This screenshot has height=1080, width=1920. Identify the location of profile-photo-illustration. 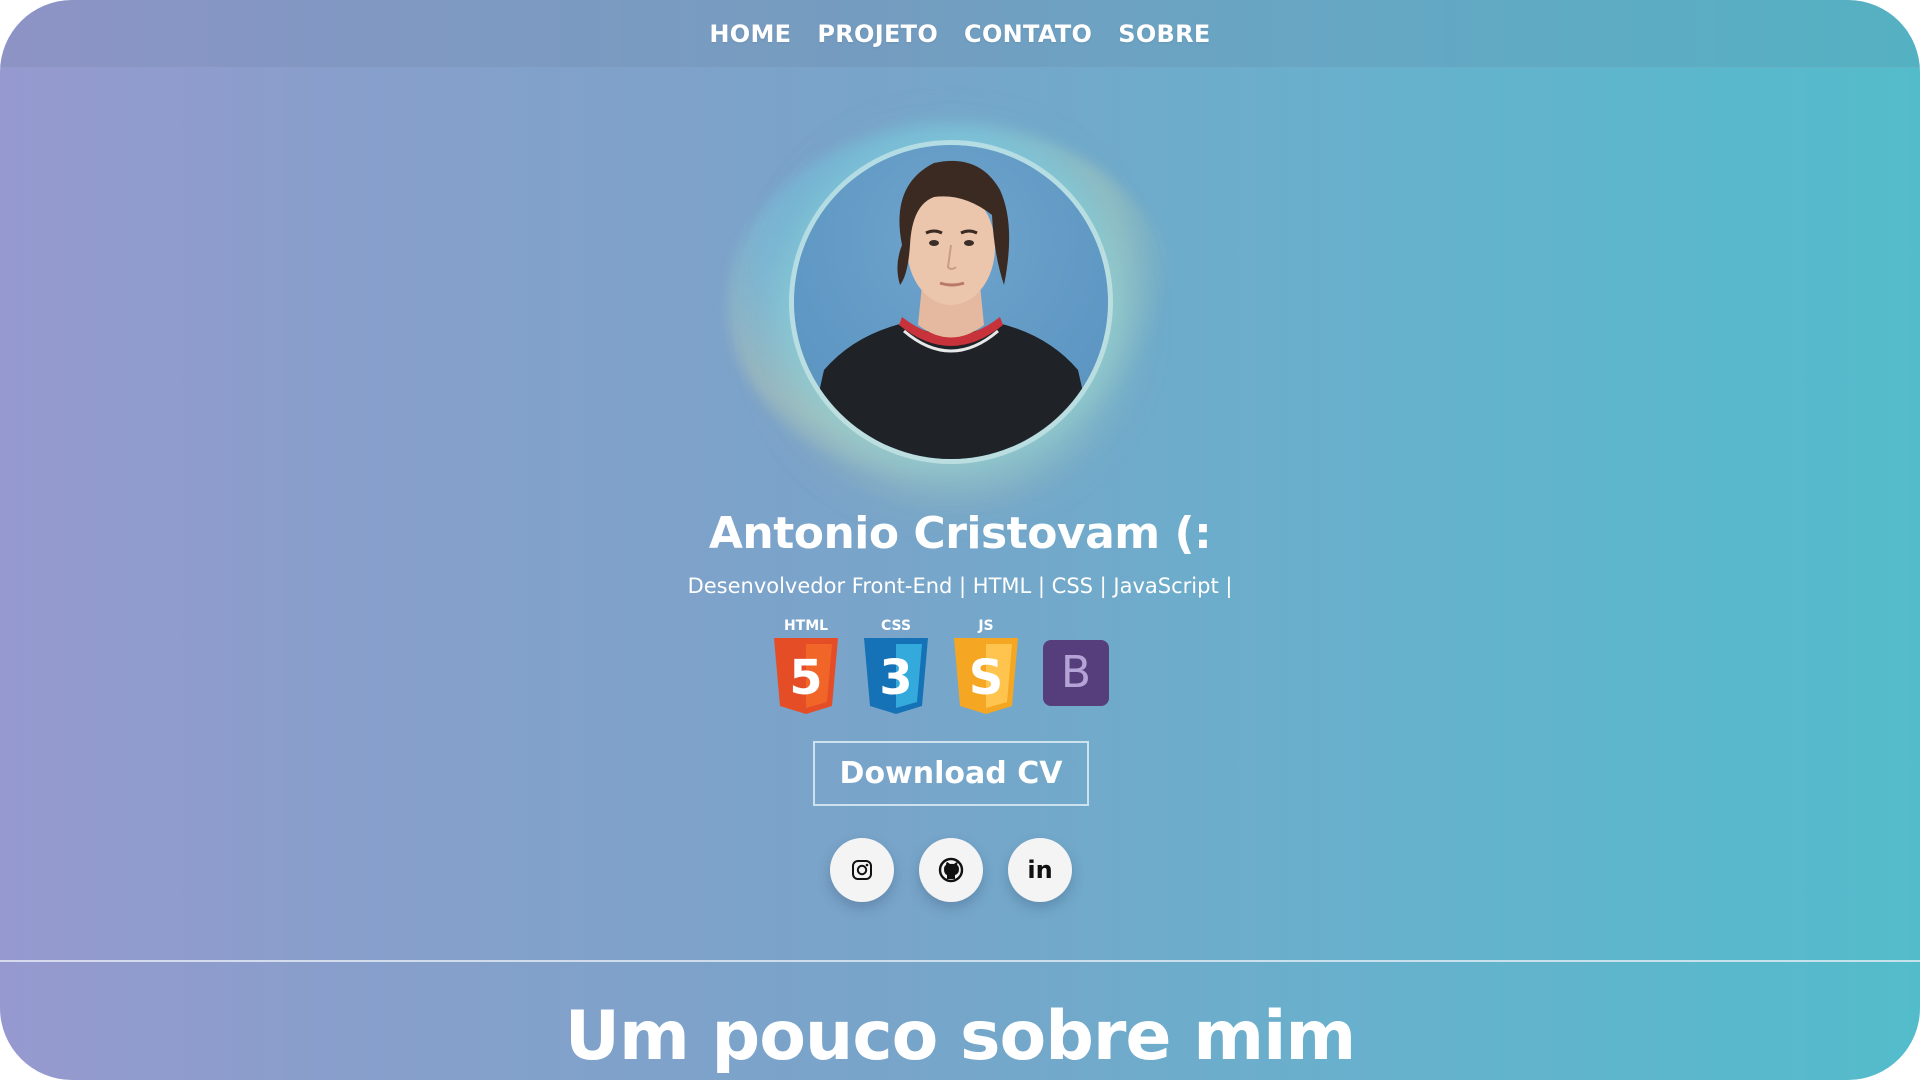
(951, 309).